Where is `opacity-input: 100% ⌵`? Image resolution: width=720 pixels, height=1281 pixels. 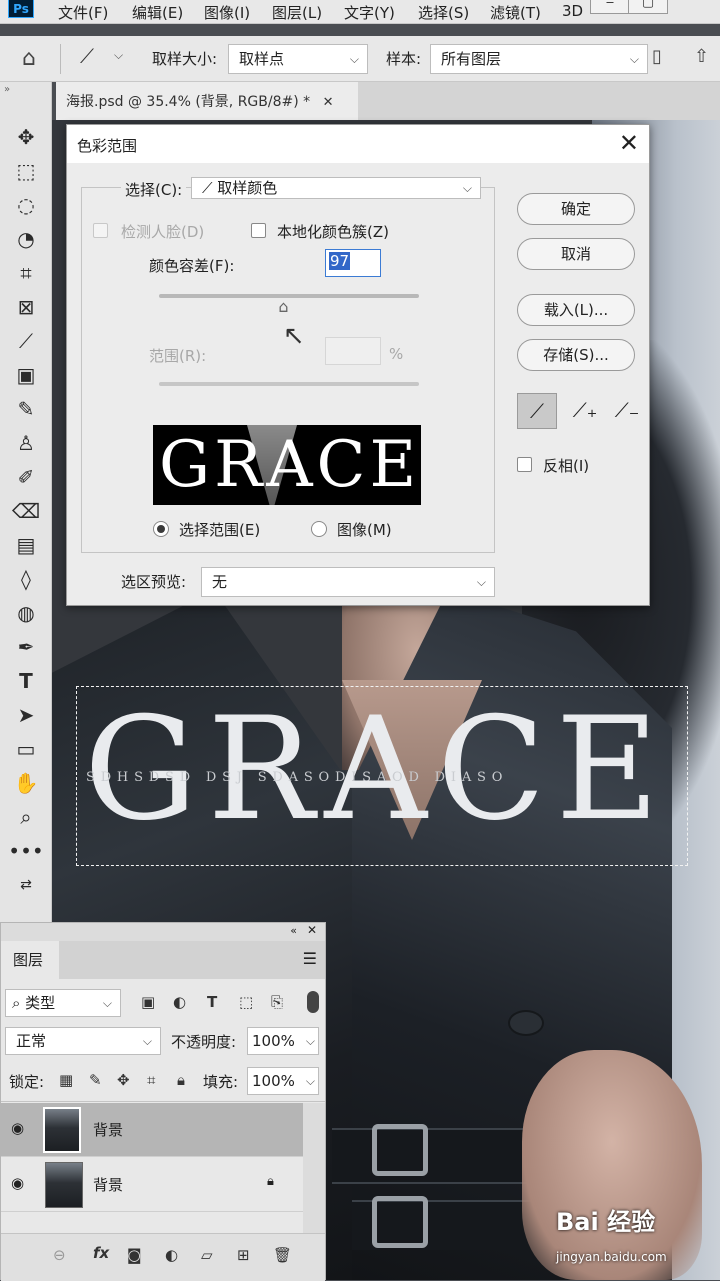
opacity-input: 100% ⌵ is located at coordinates (283, 1041).